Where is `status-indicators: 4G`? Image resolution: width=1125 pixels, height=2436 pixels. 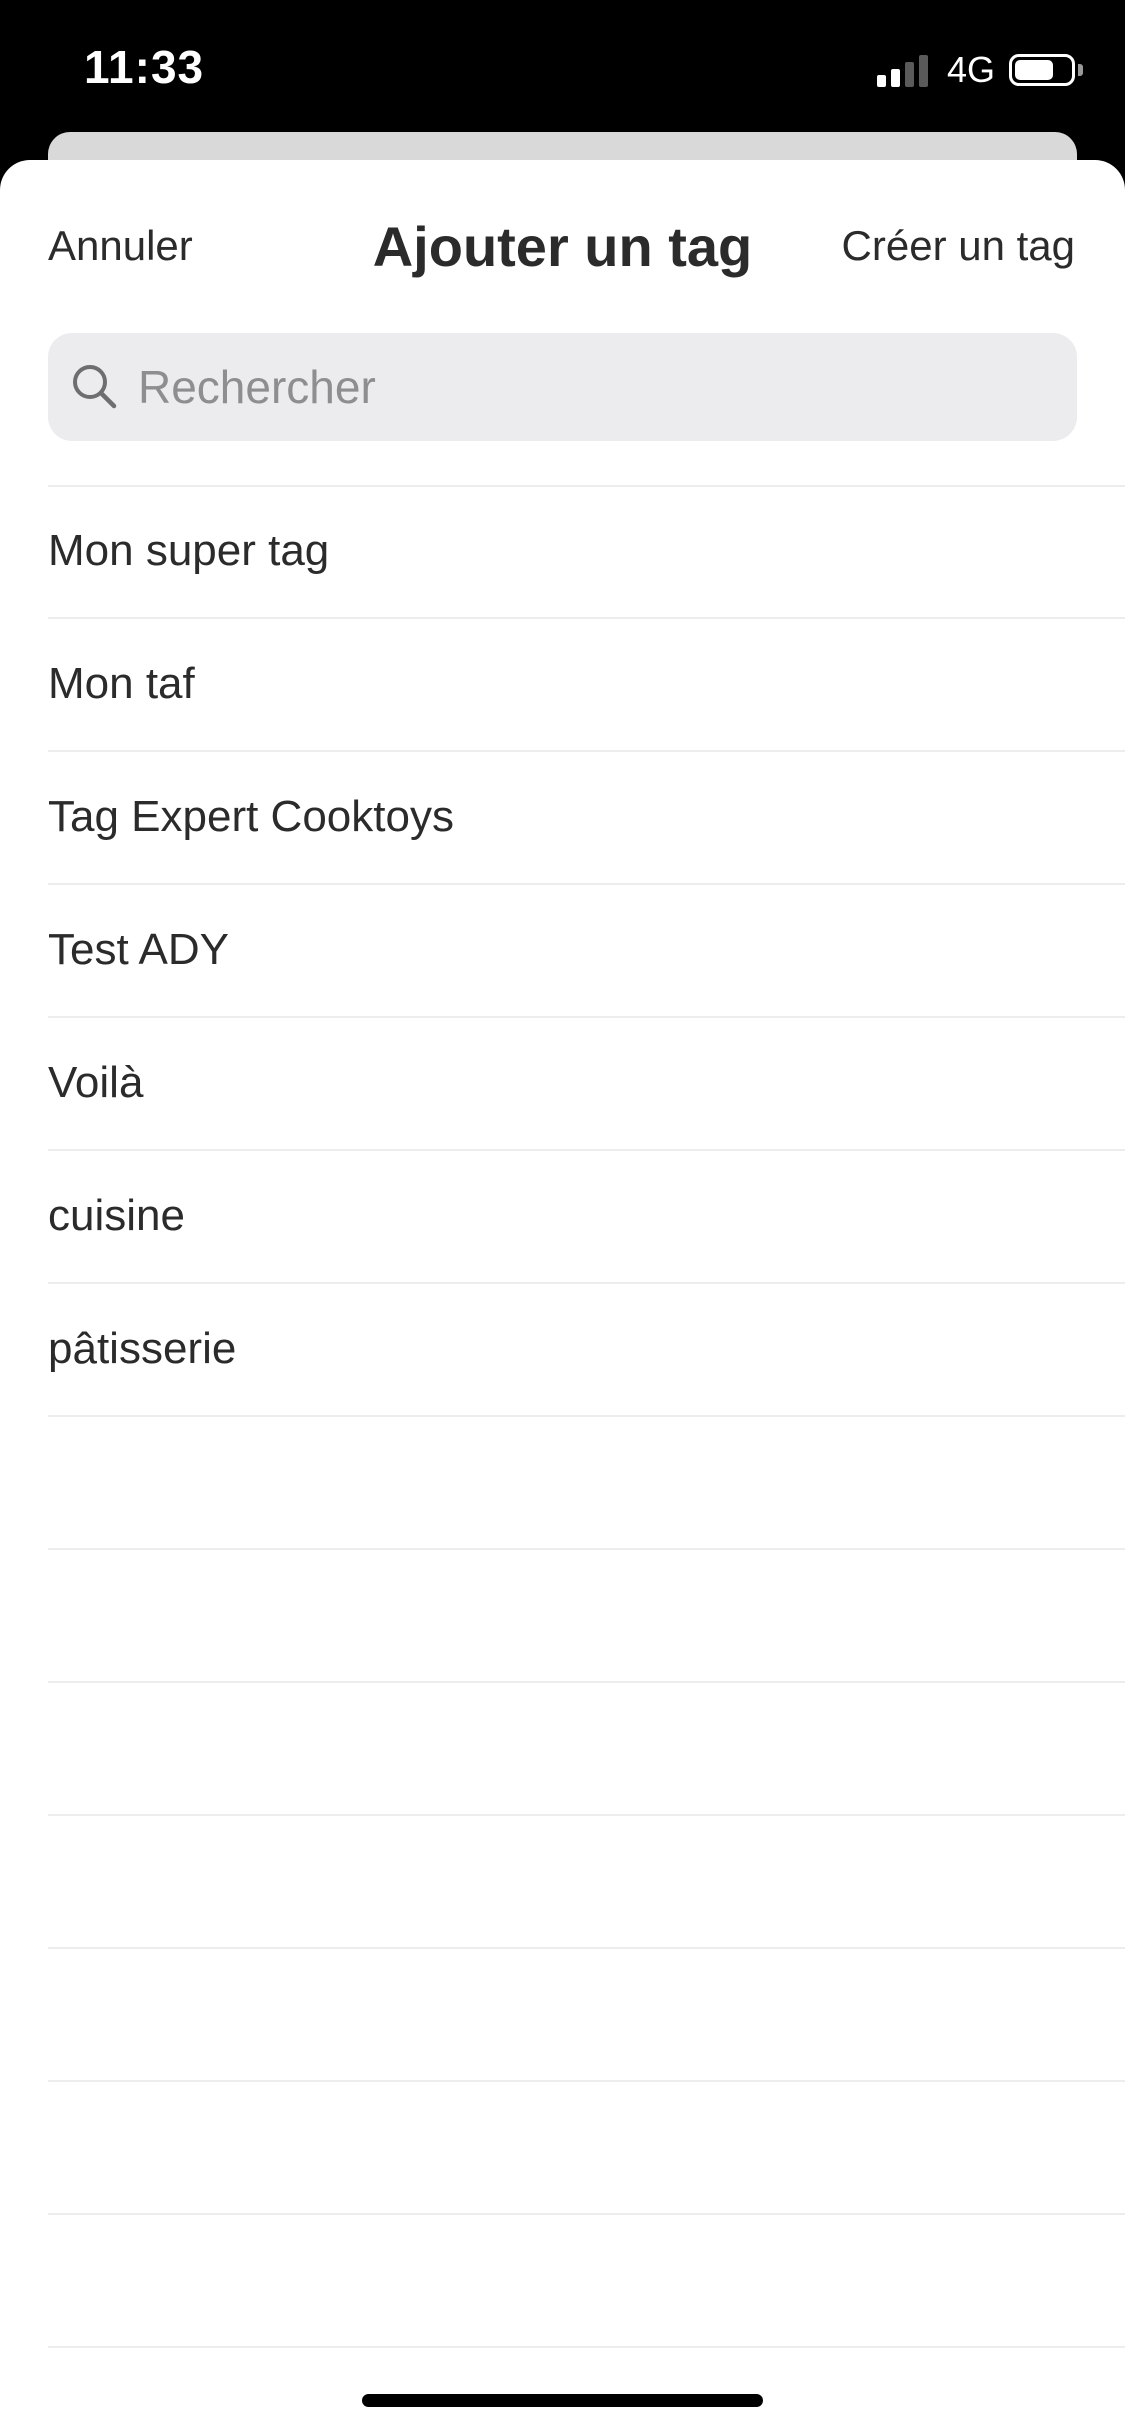 status-indicators: 4G is located at coordinates (979, 70).